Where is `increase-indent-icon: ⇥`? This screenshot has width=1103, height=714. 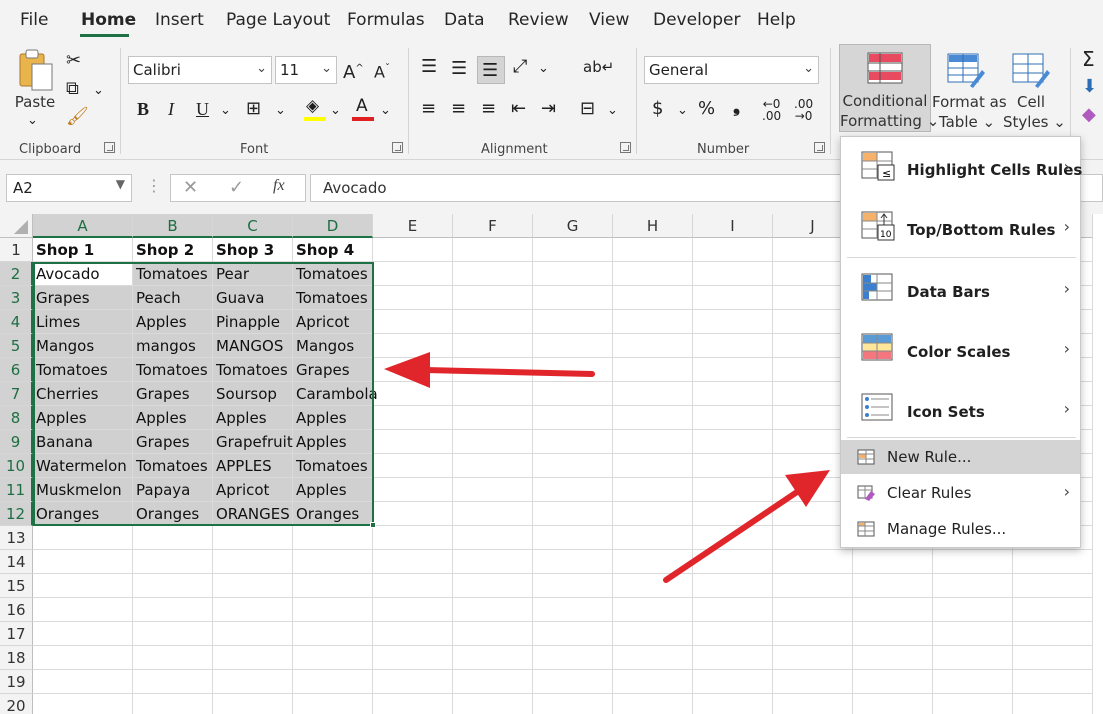 increase-indent-icon: ⇥ is located at coordinates (548, 109).